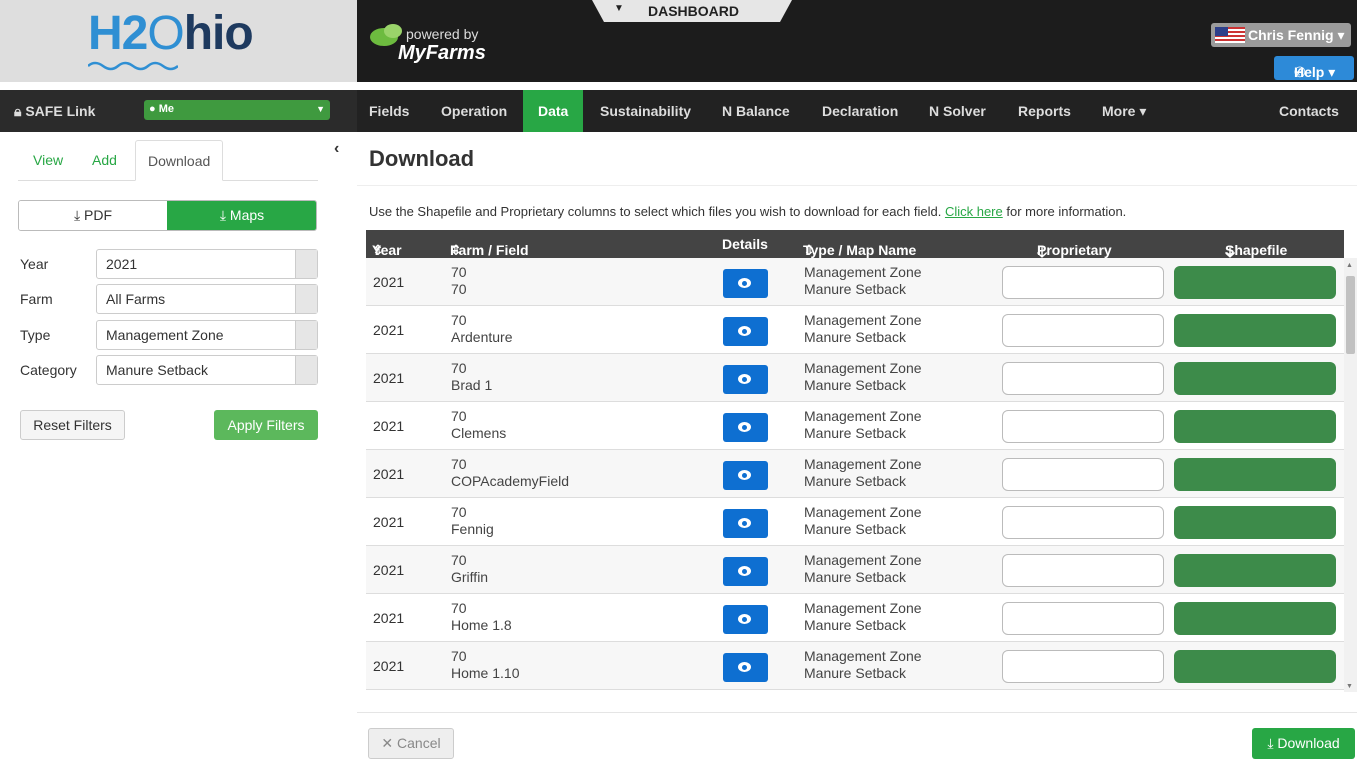 The image size is (1357, 761). What do you see at coordinates (459, 289) in the screenshot?
I see `row-field: 70` at bounding box center [459, 289].